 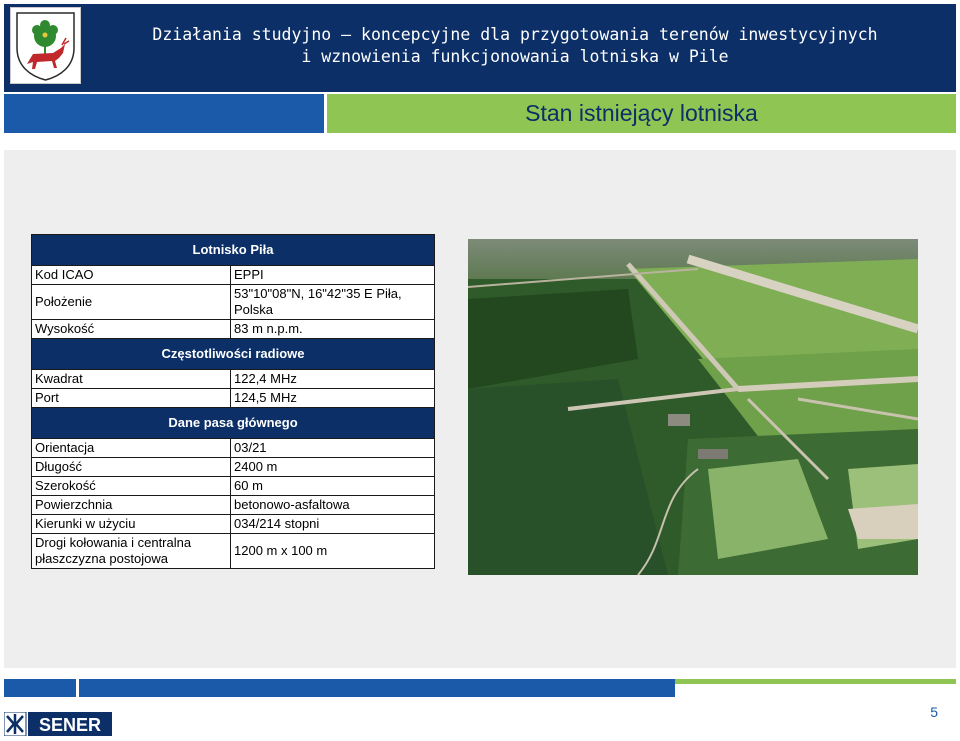 I want to click on row-value: betonowo-asfaltowa, so click(x=332, y=505).